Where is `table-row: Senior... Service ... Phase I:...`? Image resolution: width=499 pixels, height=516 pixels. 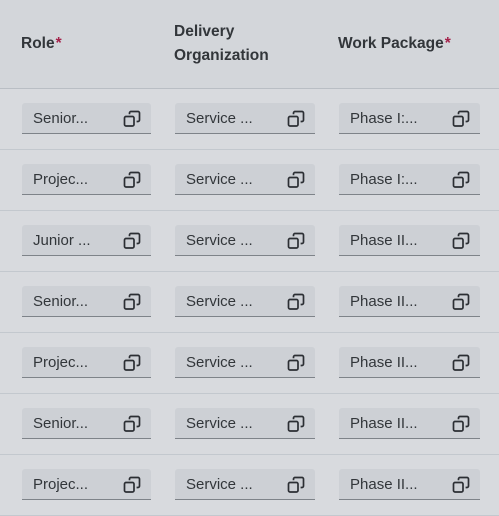
table-row: Senior... Service ... Phase I:... is located at coordinates (249, 119).